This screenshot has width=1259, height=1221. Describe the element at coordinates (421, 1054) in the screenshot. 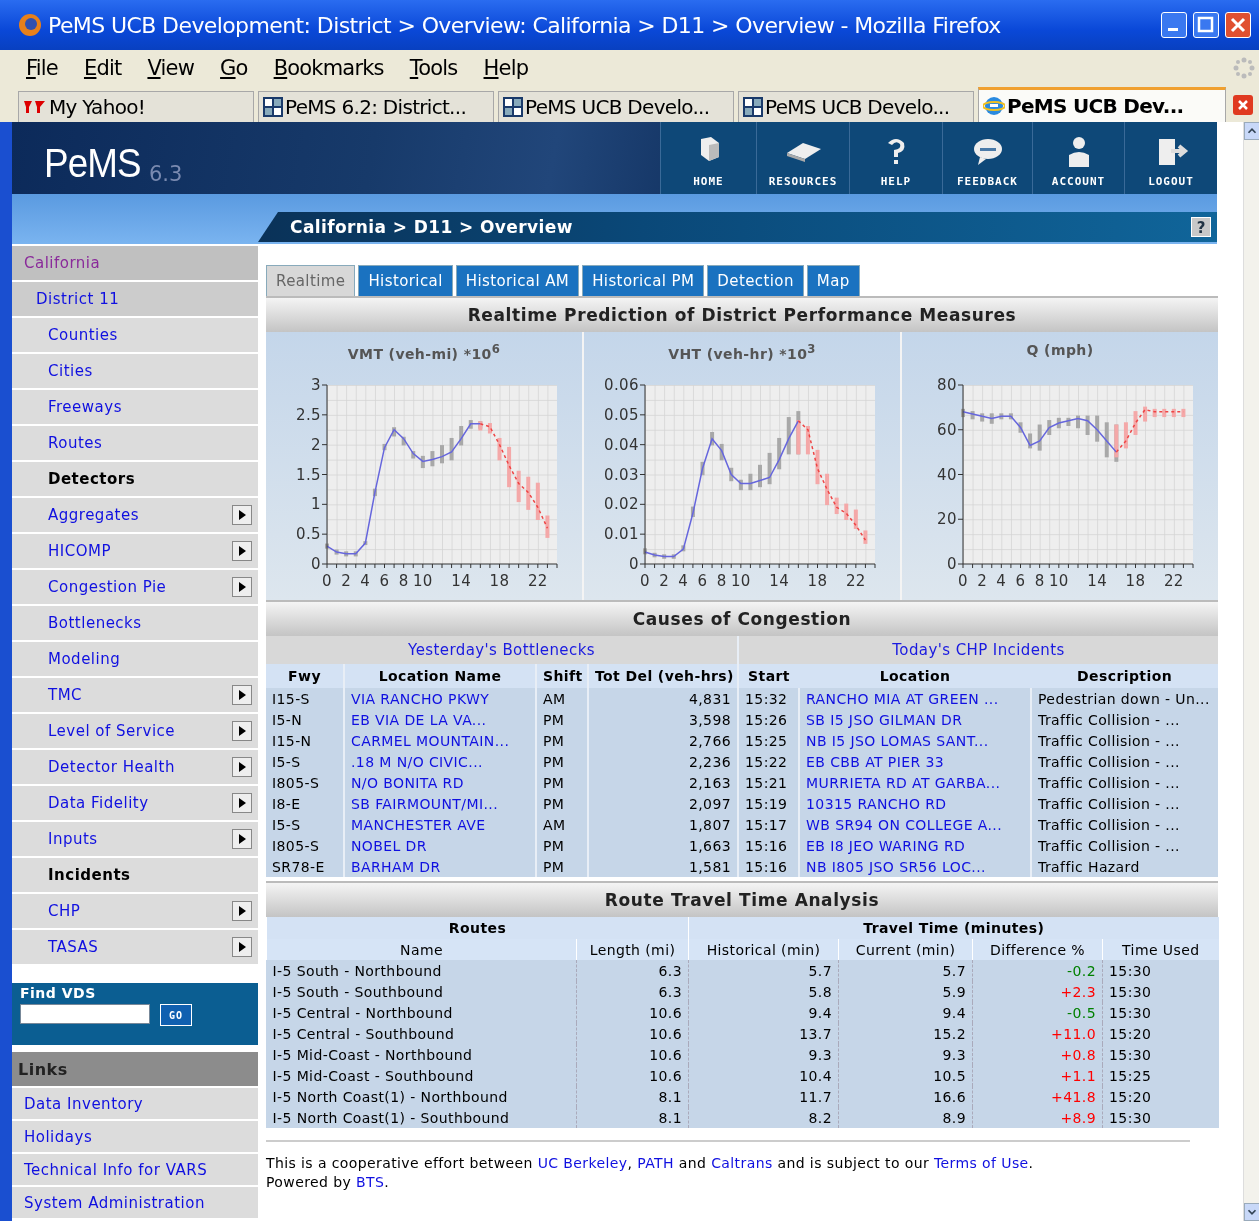

I see `table-cell: I-5 Mid-Coast - Northbound` at that location.